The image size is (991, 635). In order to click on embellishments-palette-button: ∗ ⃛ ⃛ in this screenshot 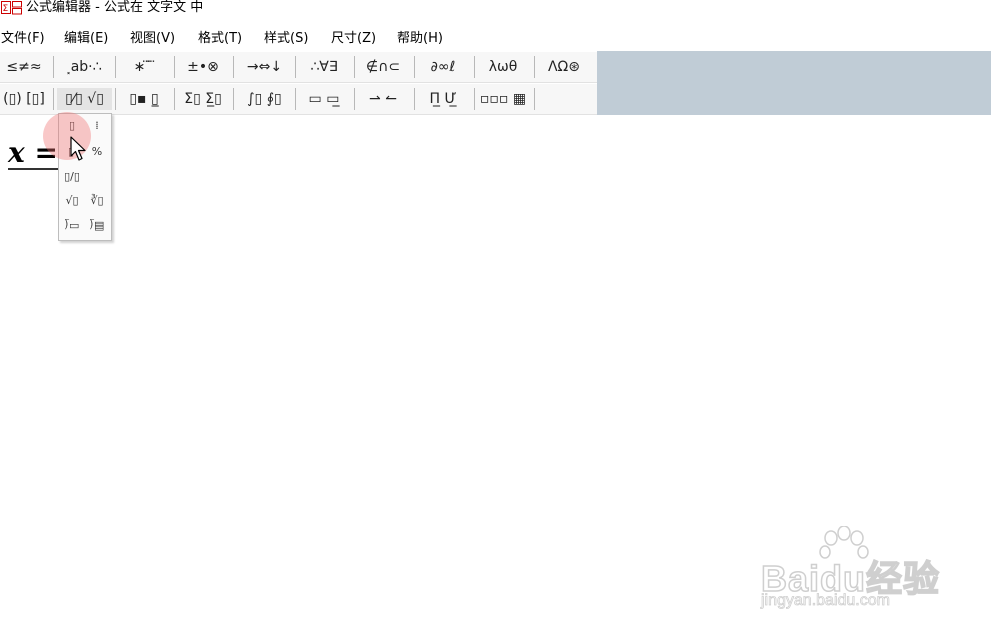, I will do `click(144, 67)`.